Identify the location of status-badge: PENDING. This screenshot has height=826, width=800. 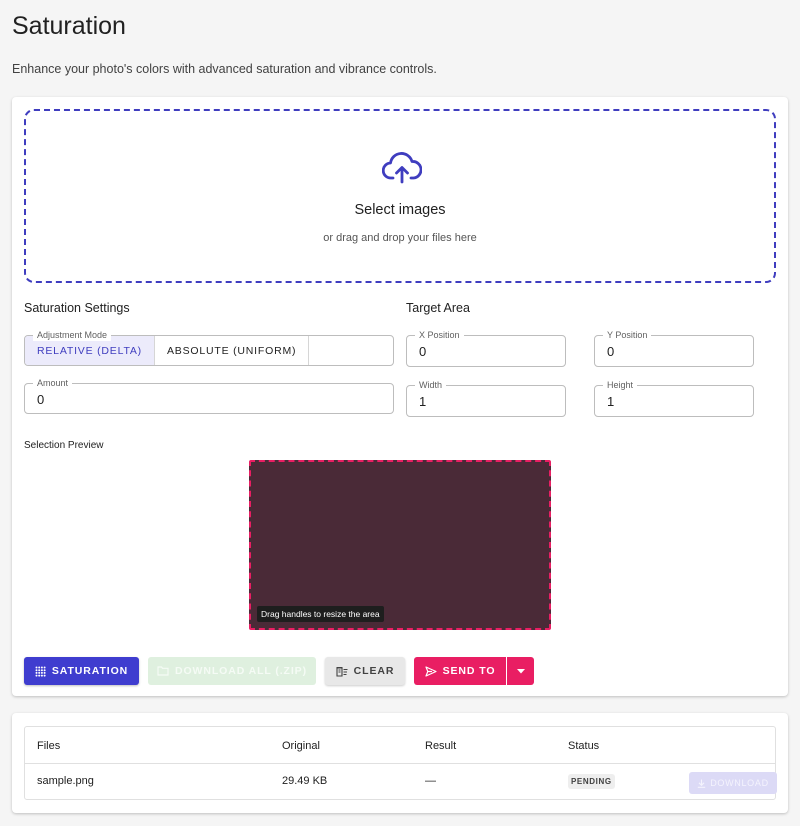
(591, 781).